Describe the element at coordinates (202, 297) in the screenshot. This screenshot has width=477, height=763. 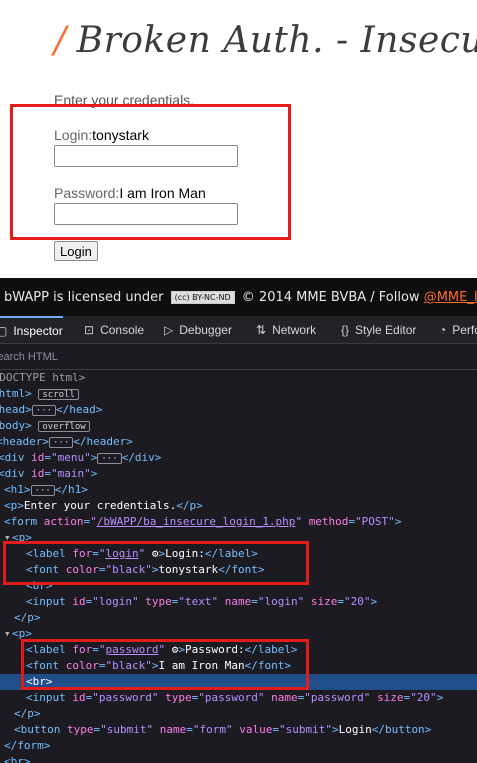
I see `cc-license-badge: (cc) BY-NC-ND` at that location.